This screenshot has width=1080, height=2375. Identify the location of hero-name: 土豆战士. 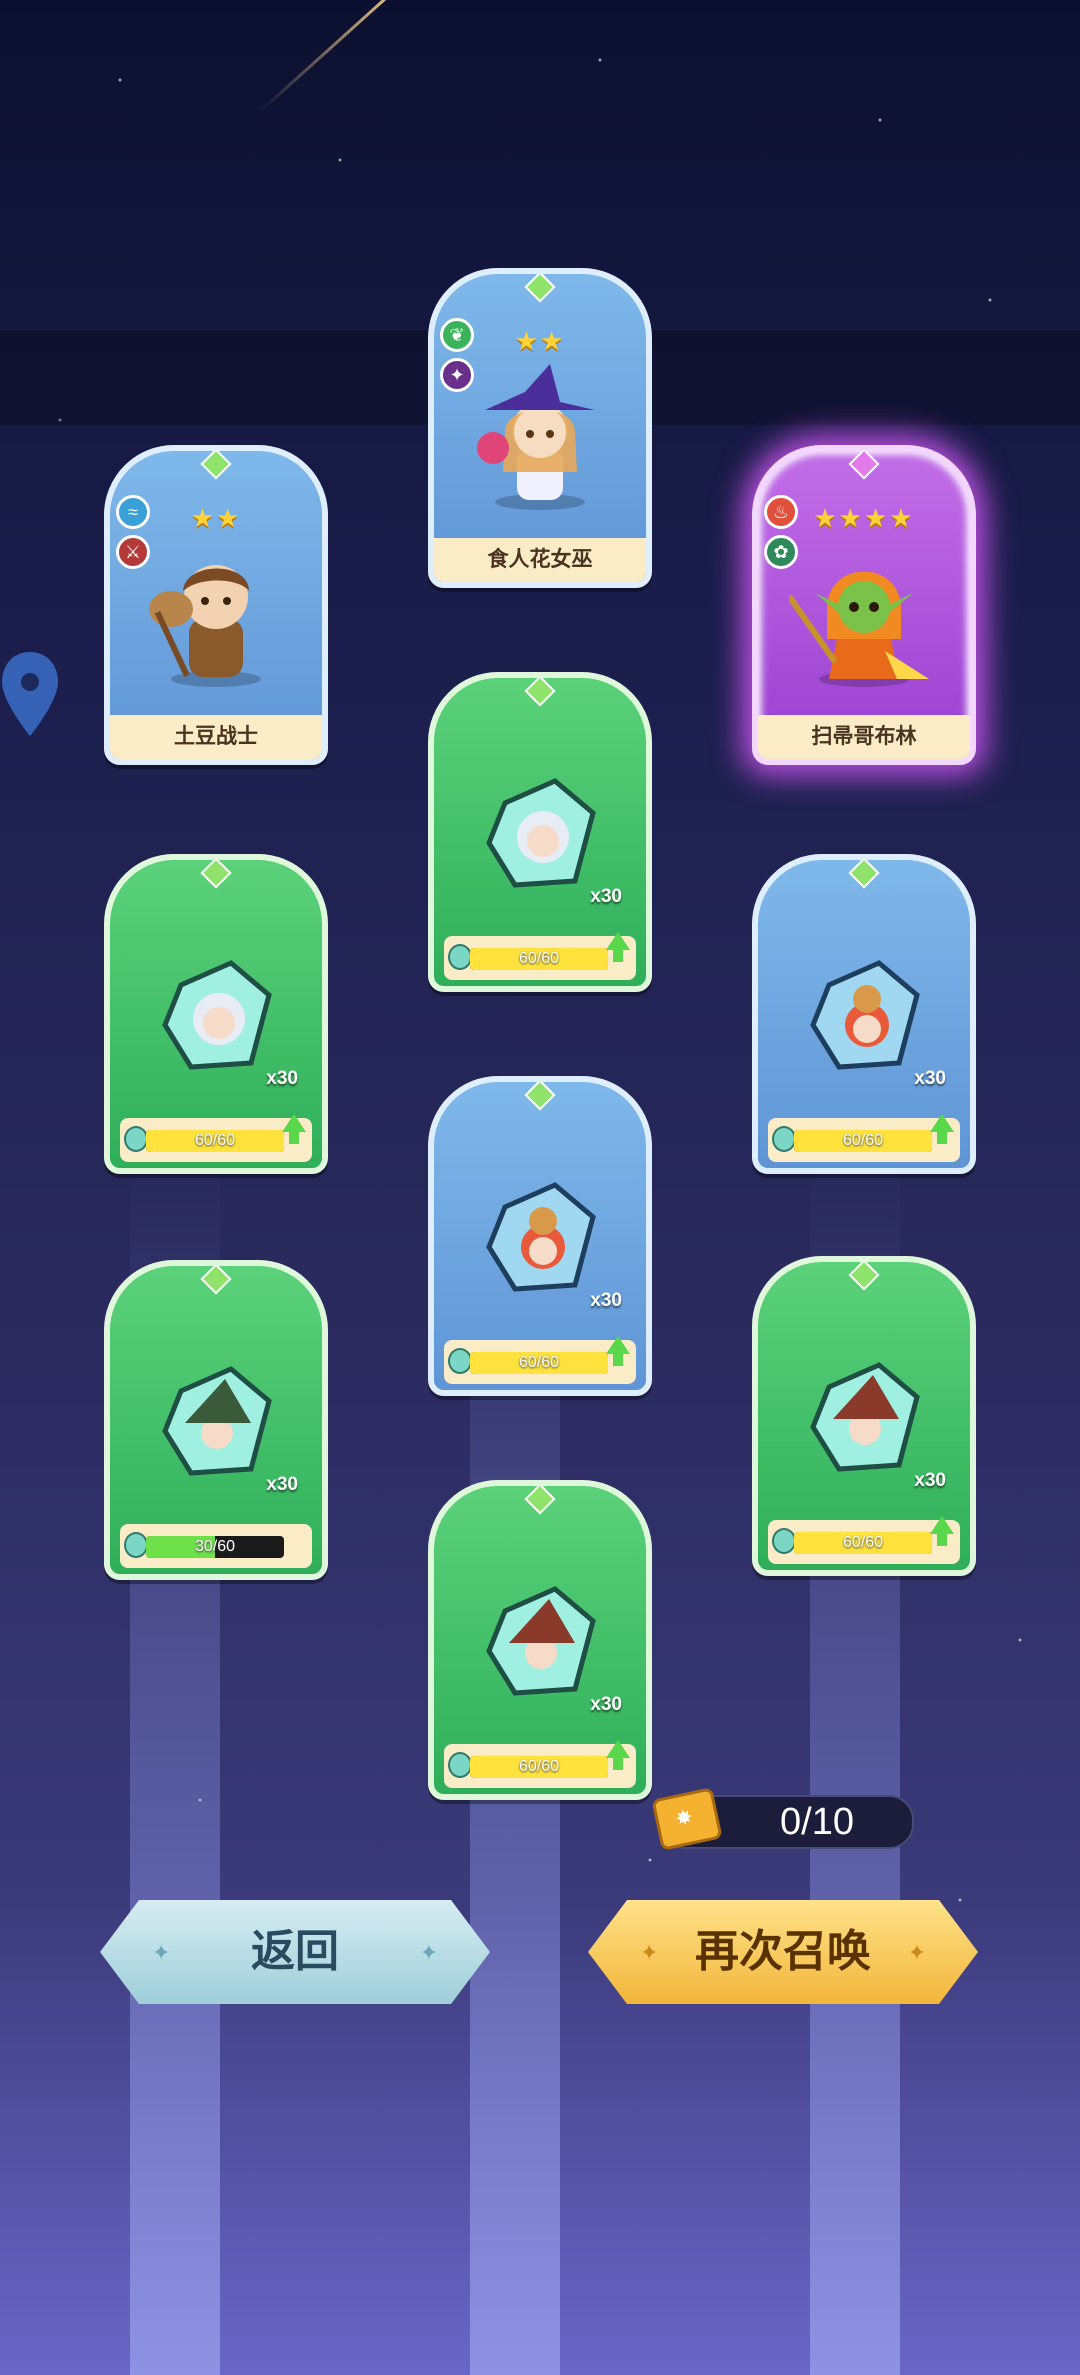
(216, 737).